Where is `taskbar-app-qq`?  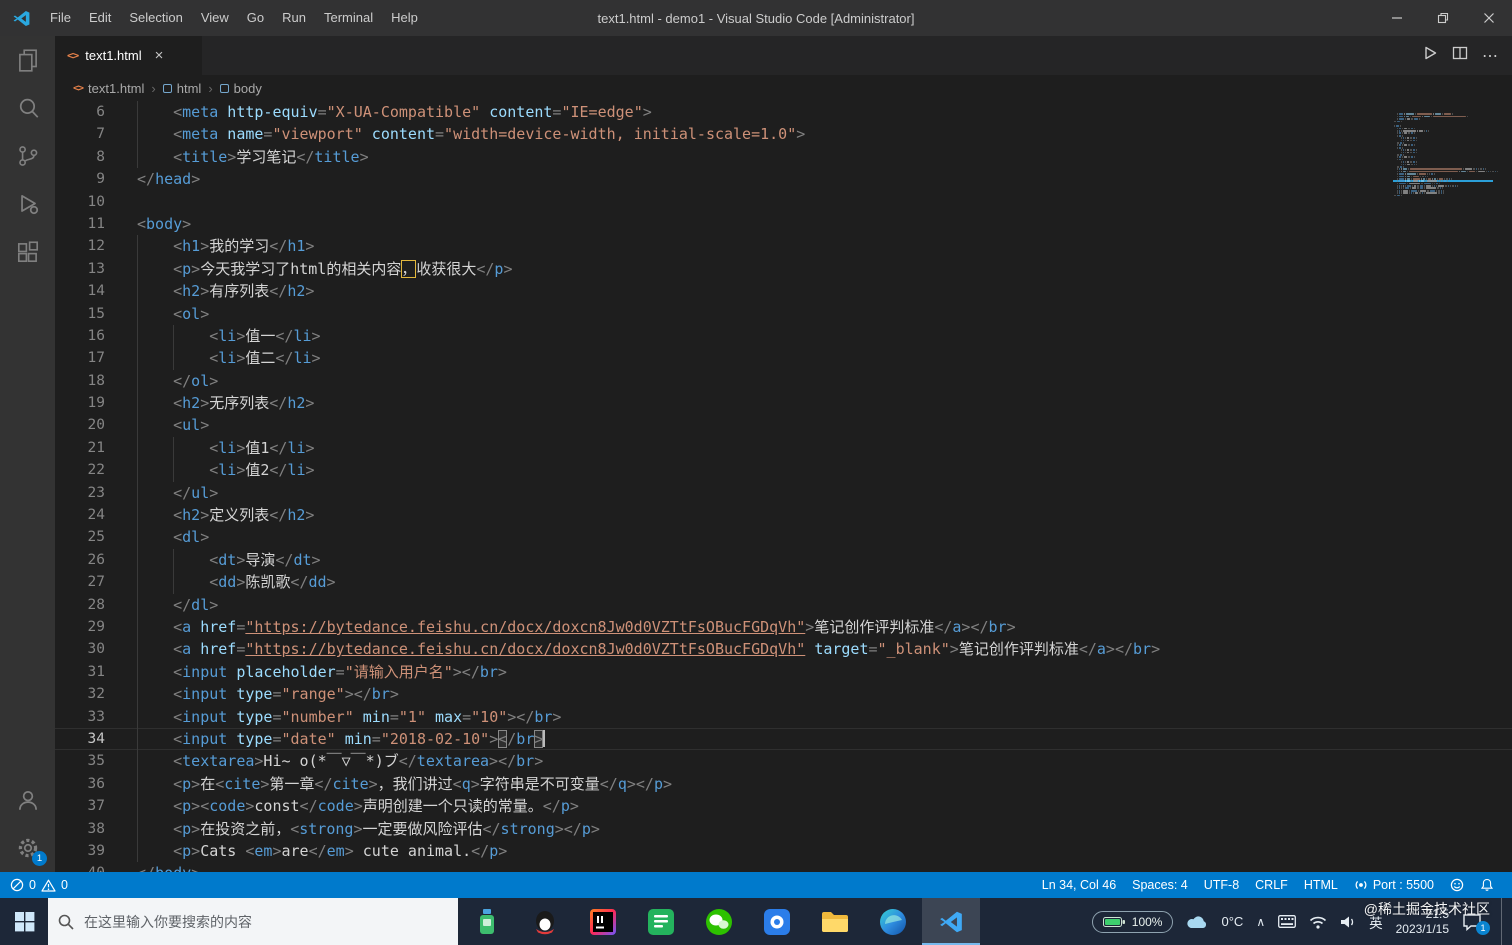 taskbar-app-qq is located at coordinates (545, 921).